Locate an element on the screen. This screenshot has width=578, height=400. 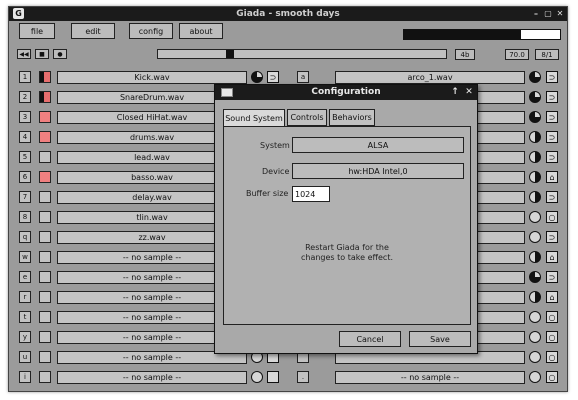
channel-key-button: t is located at coordinates (25, 317).